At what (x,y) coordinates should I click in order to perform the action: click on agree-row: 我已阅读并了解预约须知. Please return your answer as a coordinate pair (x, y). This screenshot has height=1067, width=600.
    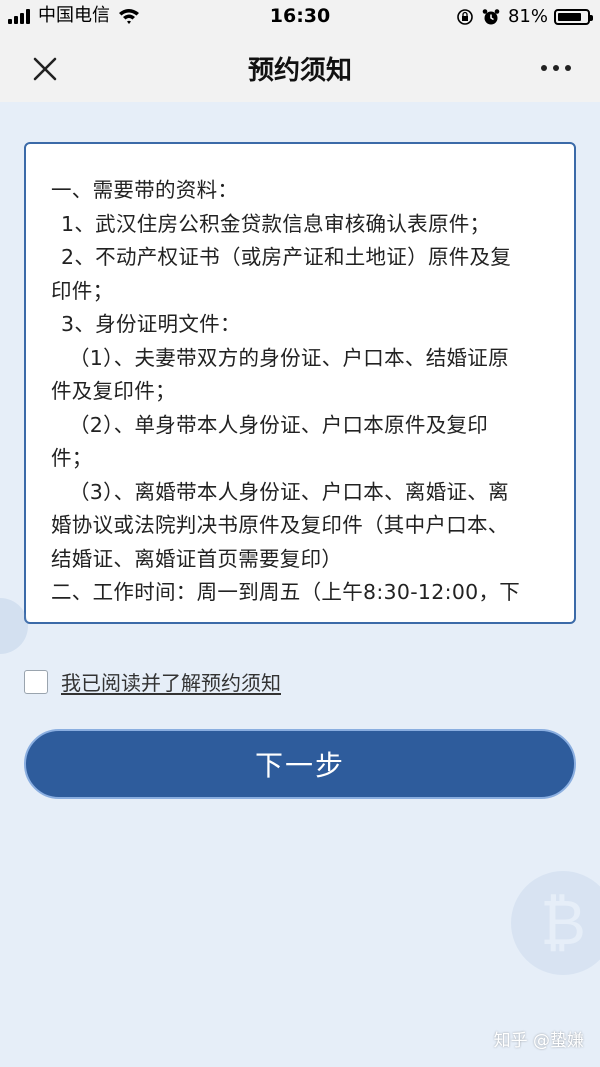
    Looking at the image, I should click on (152, 681).